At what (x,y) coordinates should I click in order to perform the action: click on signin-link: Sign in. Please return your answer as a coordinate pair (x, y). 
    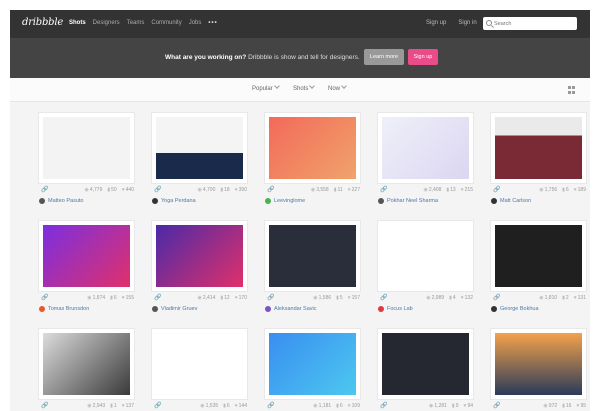
    Looking at the image, I should click on (467, 23).